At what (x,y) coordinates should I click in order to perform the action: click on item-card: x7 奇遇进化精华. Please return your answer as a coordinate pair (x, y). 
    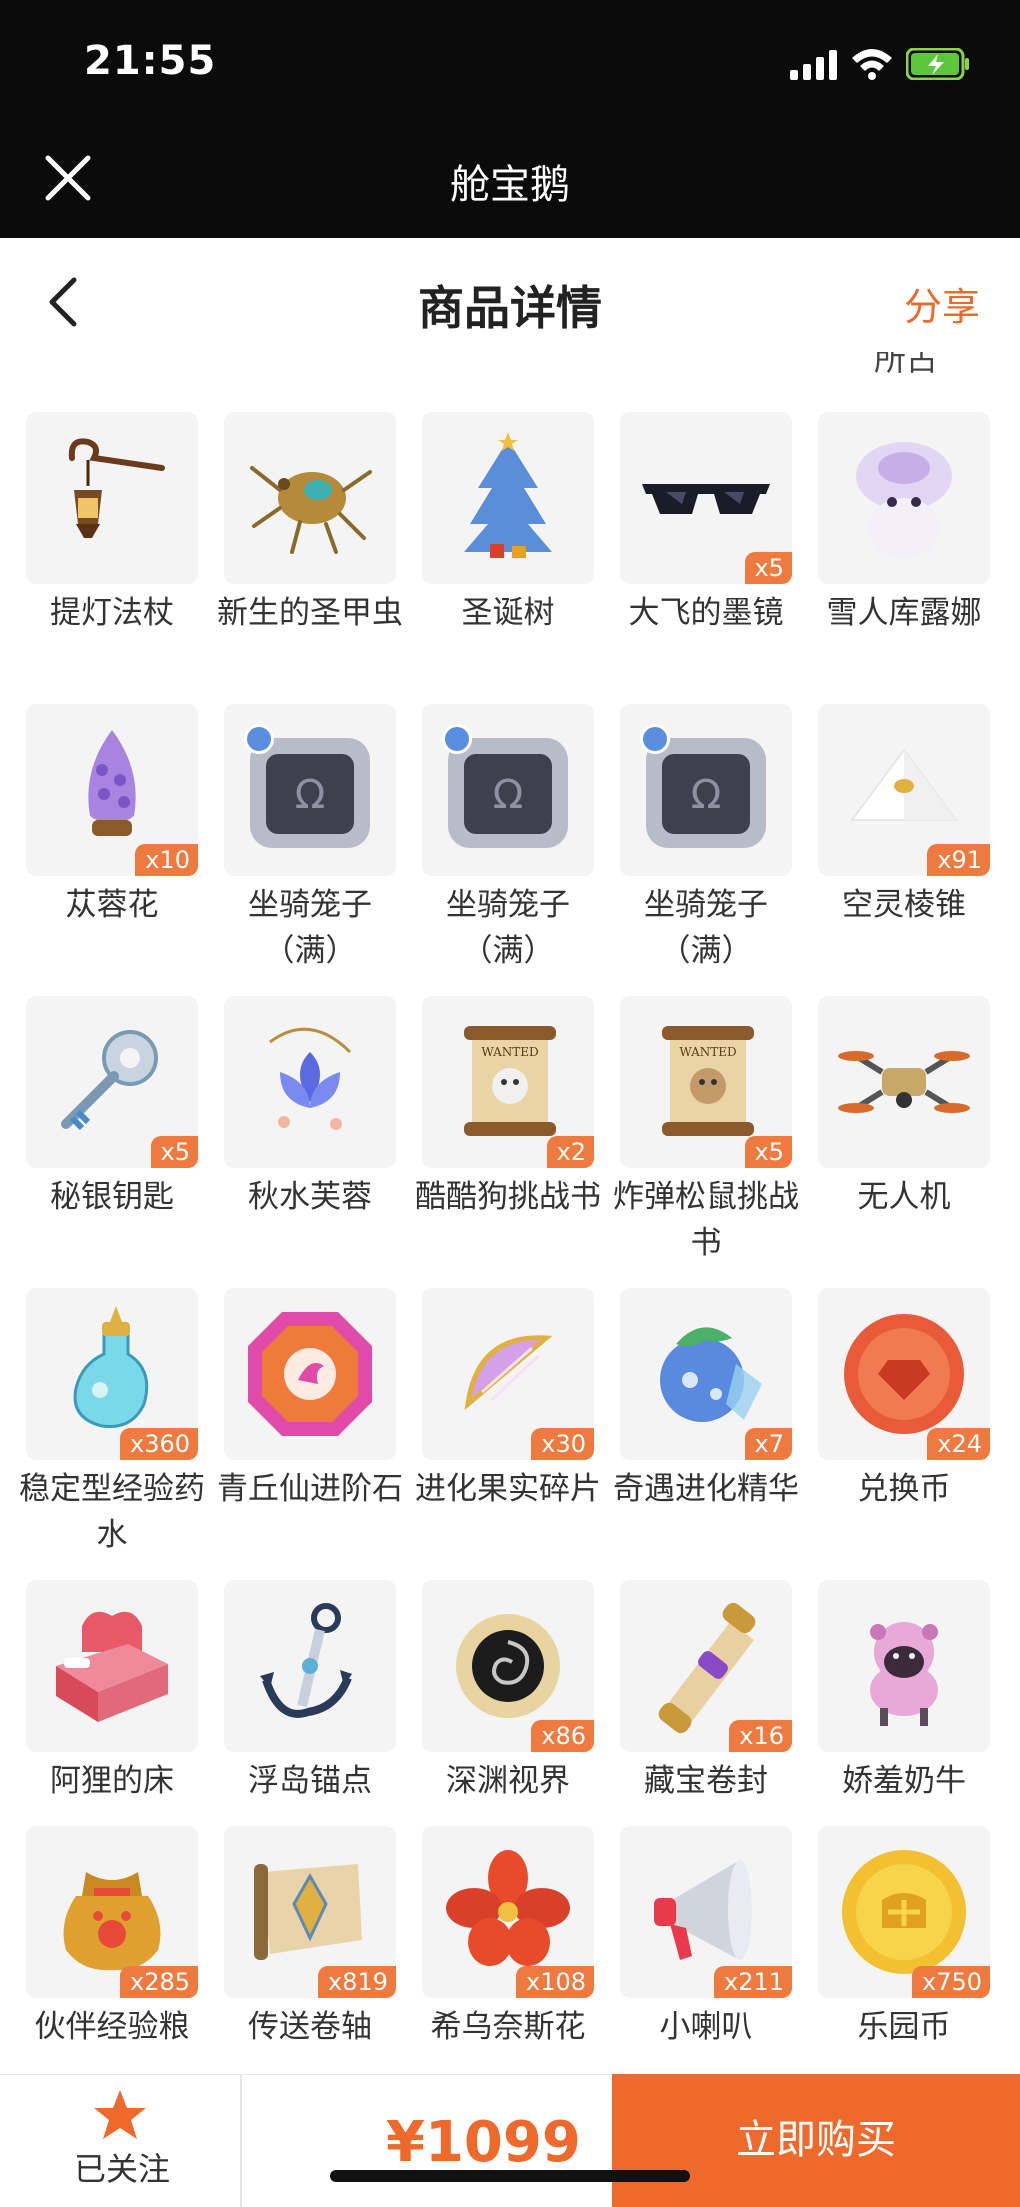
    Looking at the image, I should click on (706, 1400).